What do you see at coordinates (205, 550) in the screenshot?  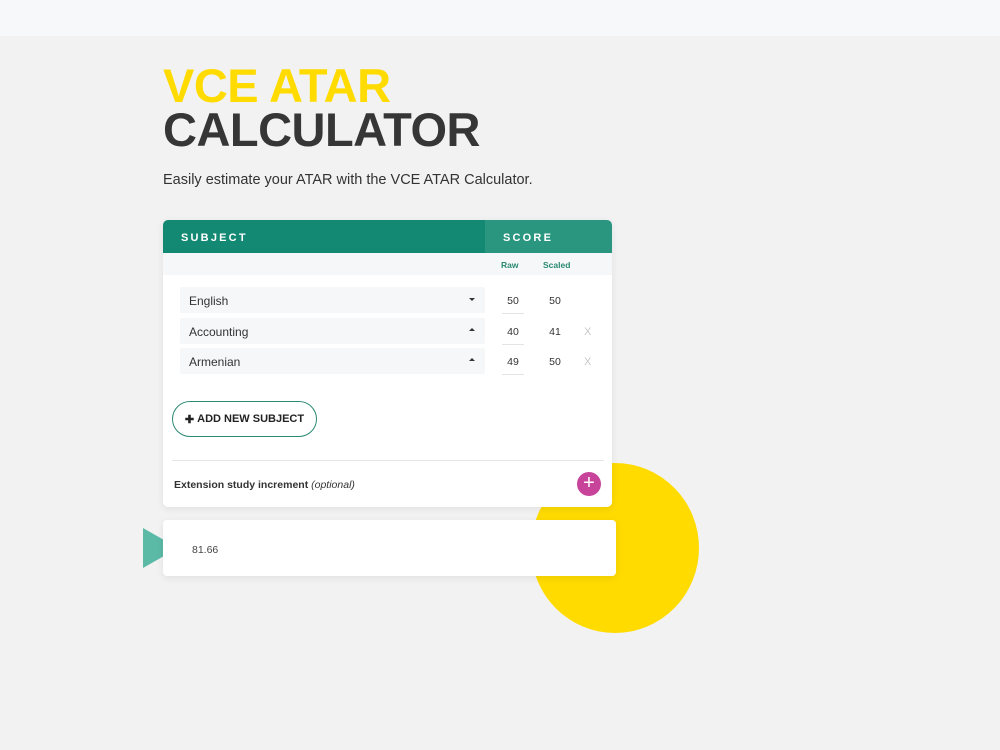 I see `atar-result-value: 81.66` at bounding box center [205, 550].